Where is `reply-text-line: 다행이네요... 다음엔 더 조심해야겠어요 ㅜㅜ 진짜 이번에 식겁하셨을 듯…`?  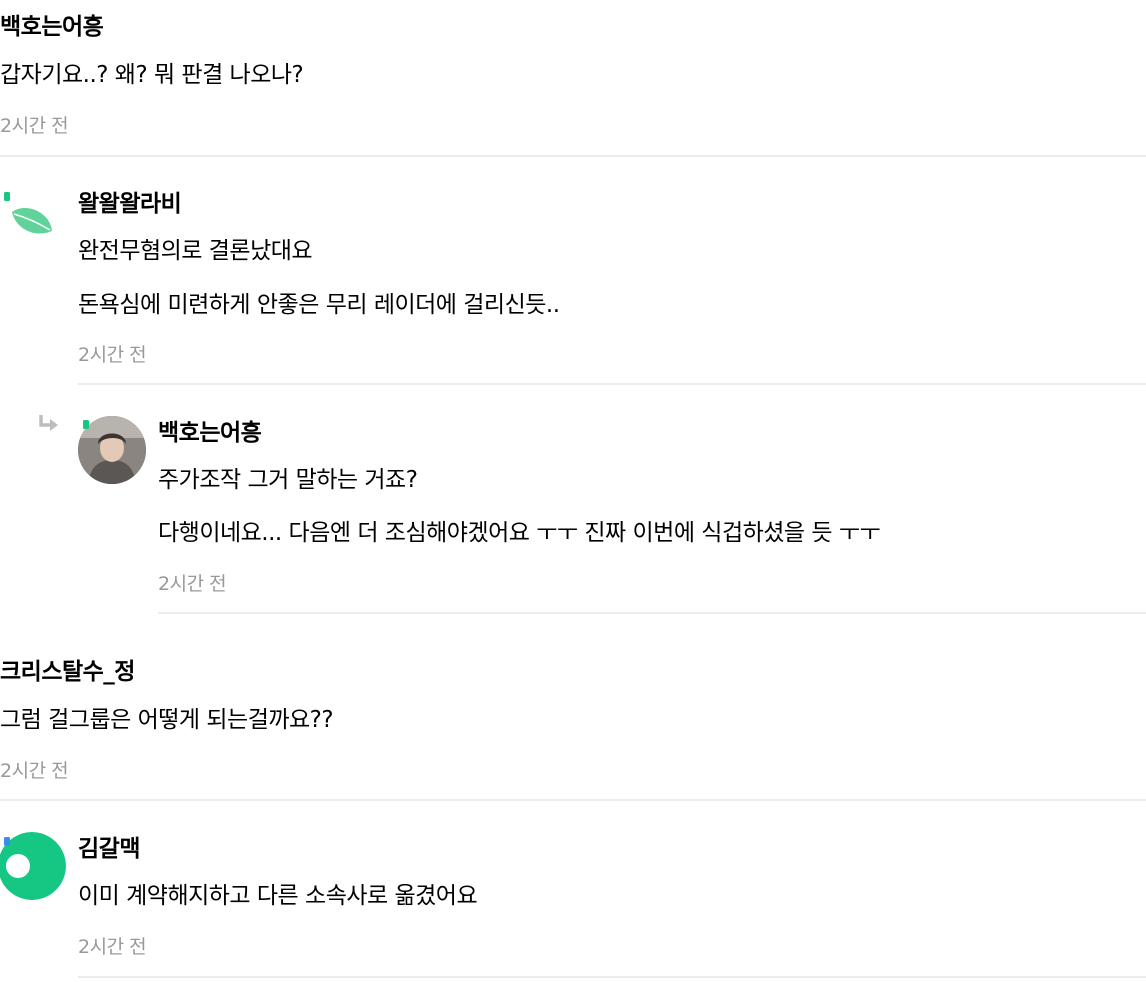 reply-text-line: 다행이네요... 다음엔 더 조심해야겠어요 ㅜㅜ 진짜 이번에 식겁하셨을 듯… is located at coordinates (519, 533).